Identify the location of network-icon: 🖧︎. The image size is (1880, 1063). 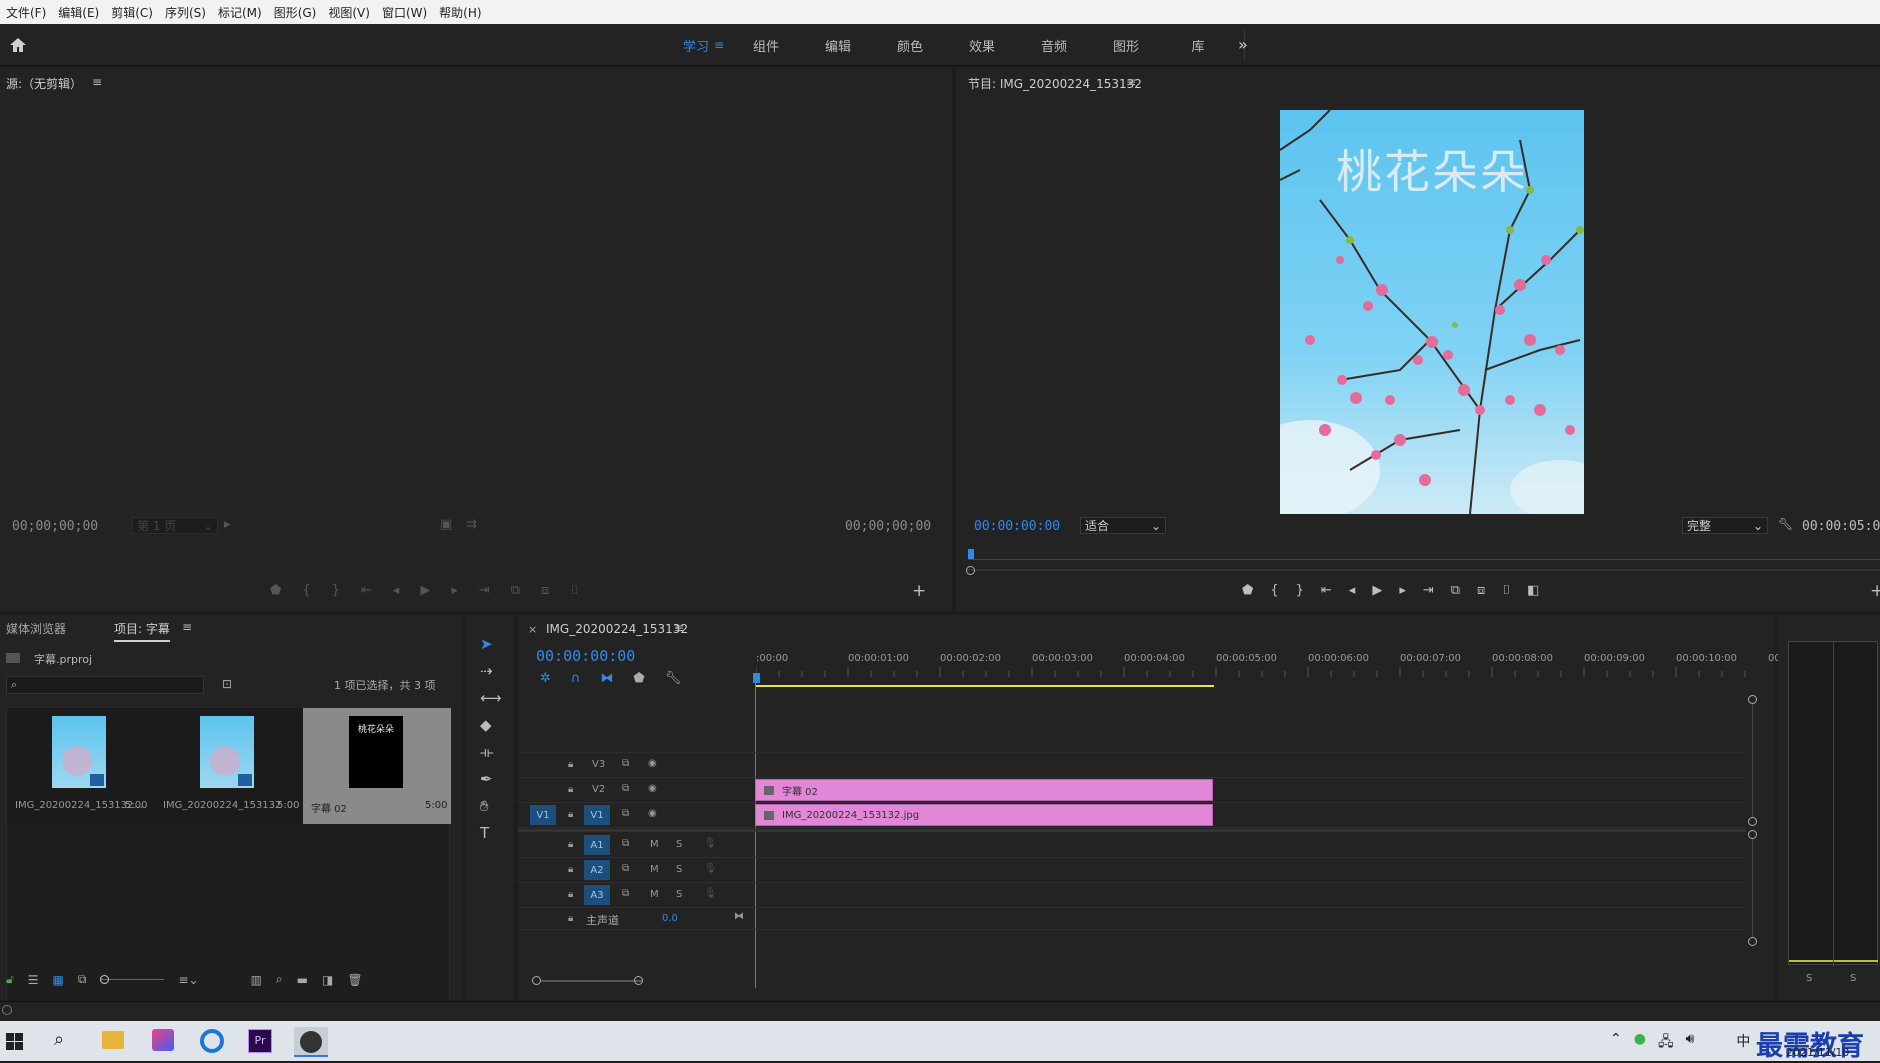
(1666, 1043).